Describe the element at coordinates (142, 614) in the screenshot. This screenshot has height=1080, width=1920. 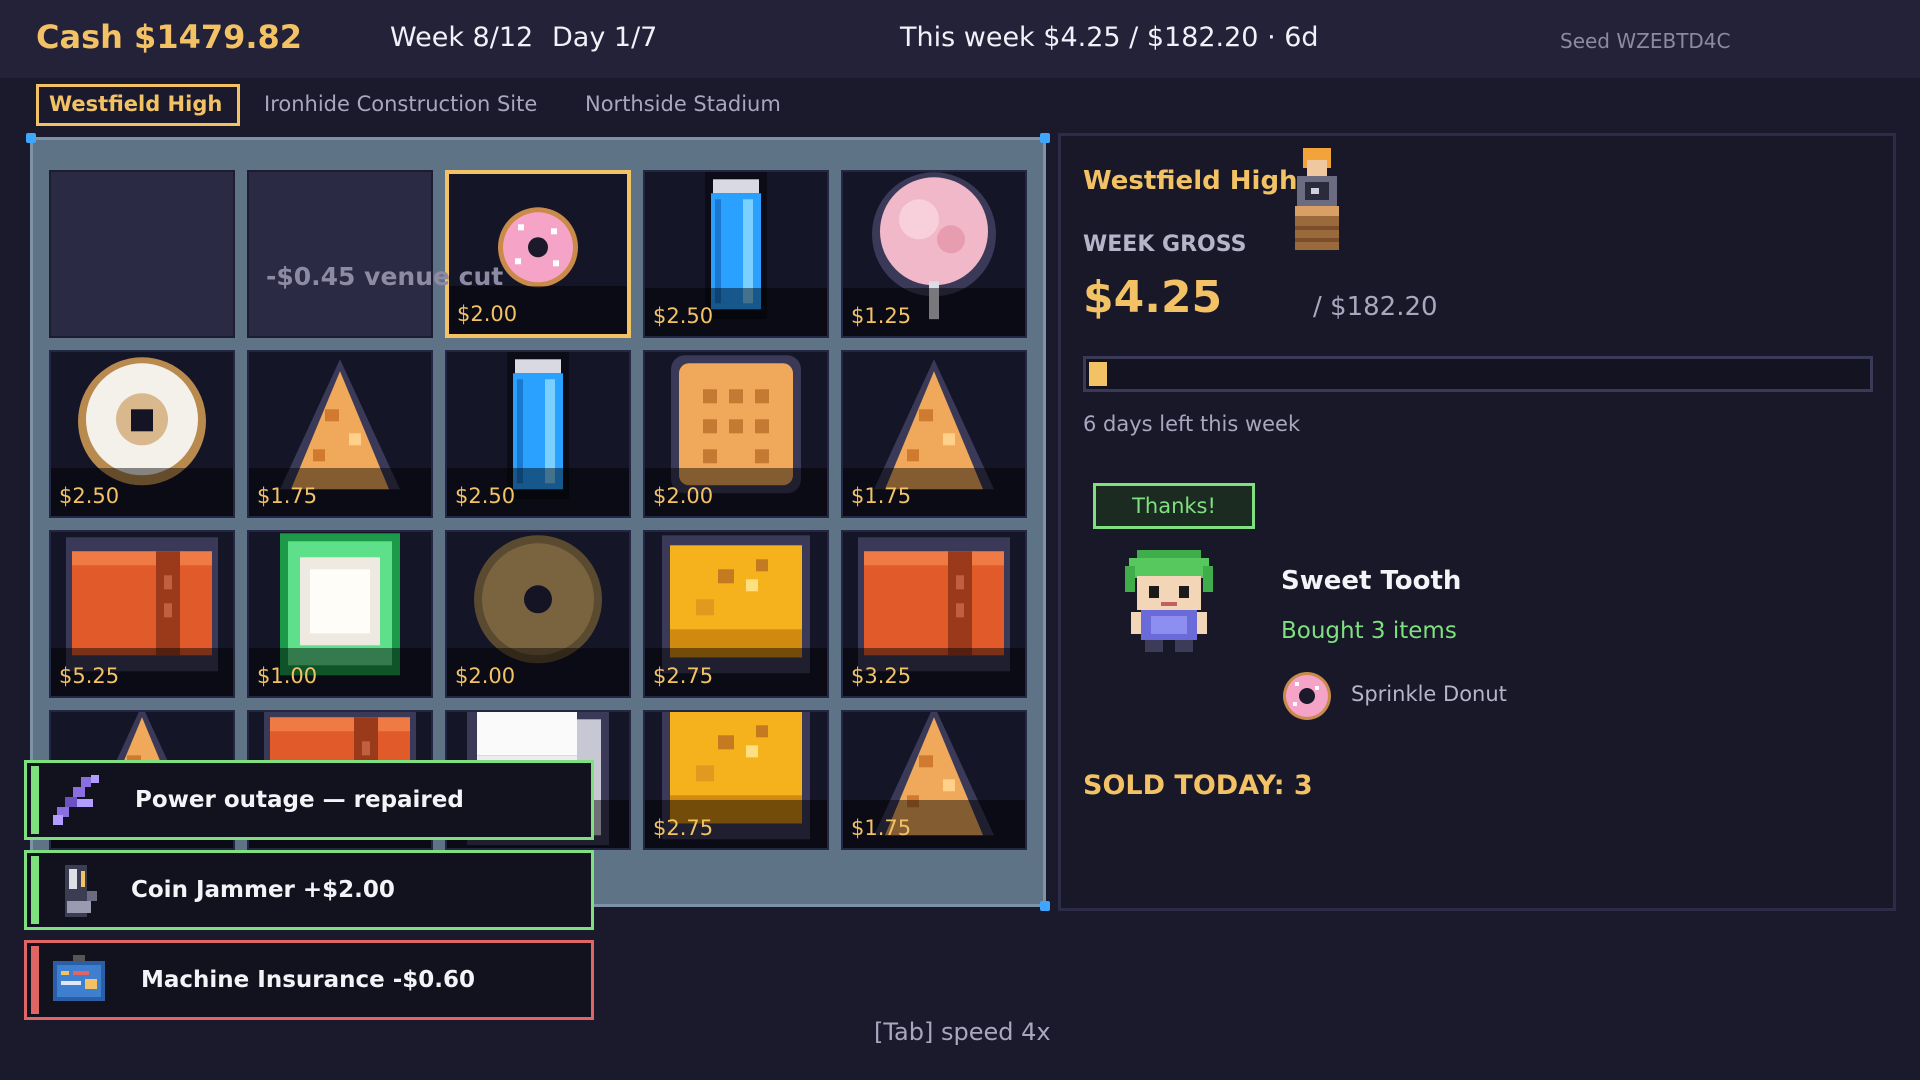
I see `vending-slot: $5.25` at that location.